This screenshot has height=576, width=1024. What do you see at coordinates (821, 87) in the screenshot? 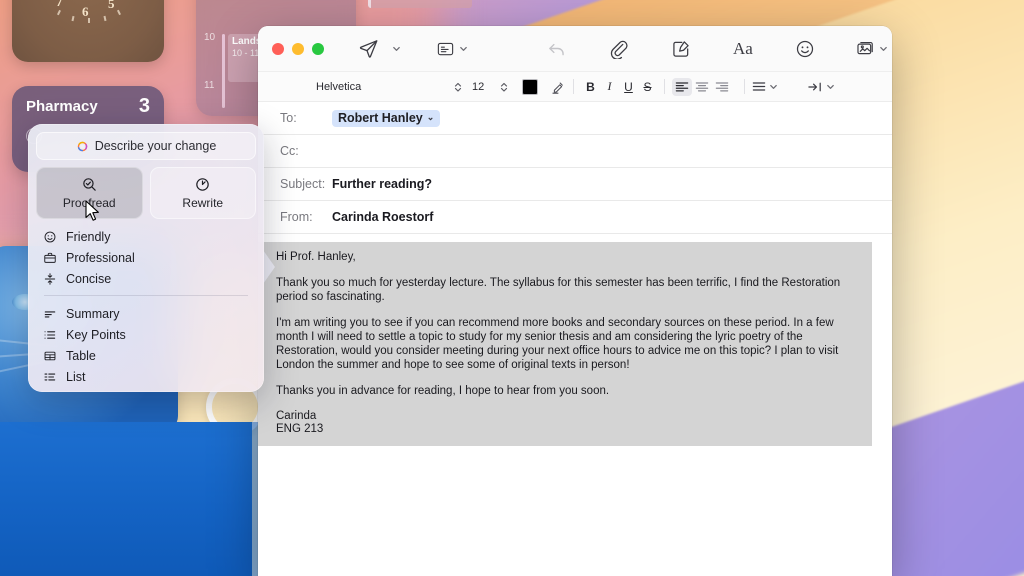
I see `indent-button` at bounding box center [821, 87].